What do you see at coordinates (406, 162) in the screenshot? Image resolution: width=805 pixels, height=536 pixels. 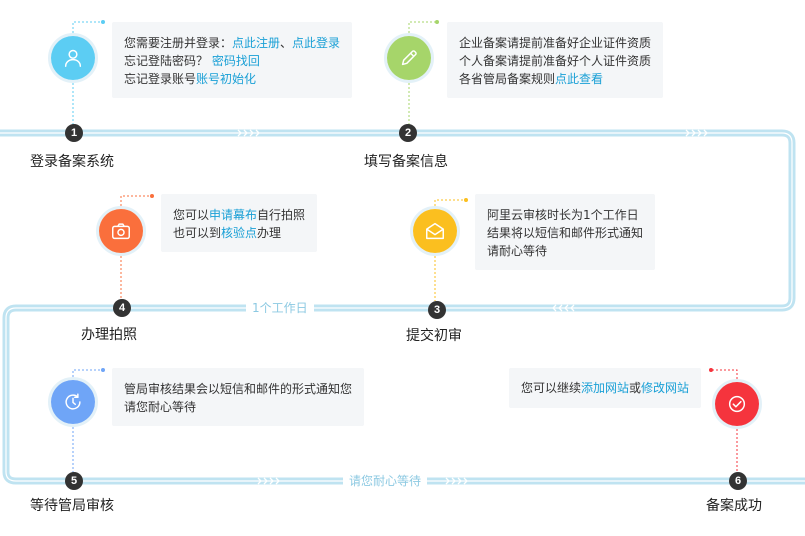 I see `step-2-label: 填写备案信息` at bounding box center [406, 162].